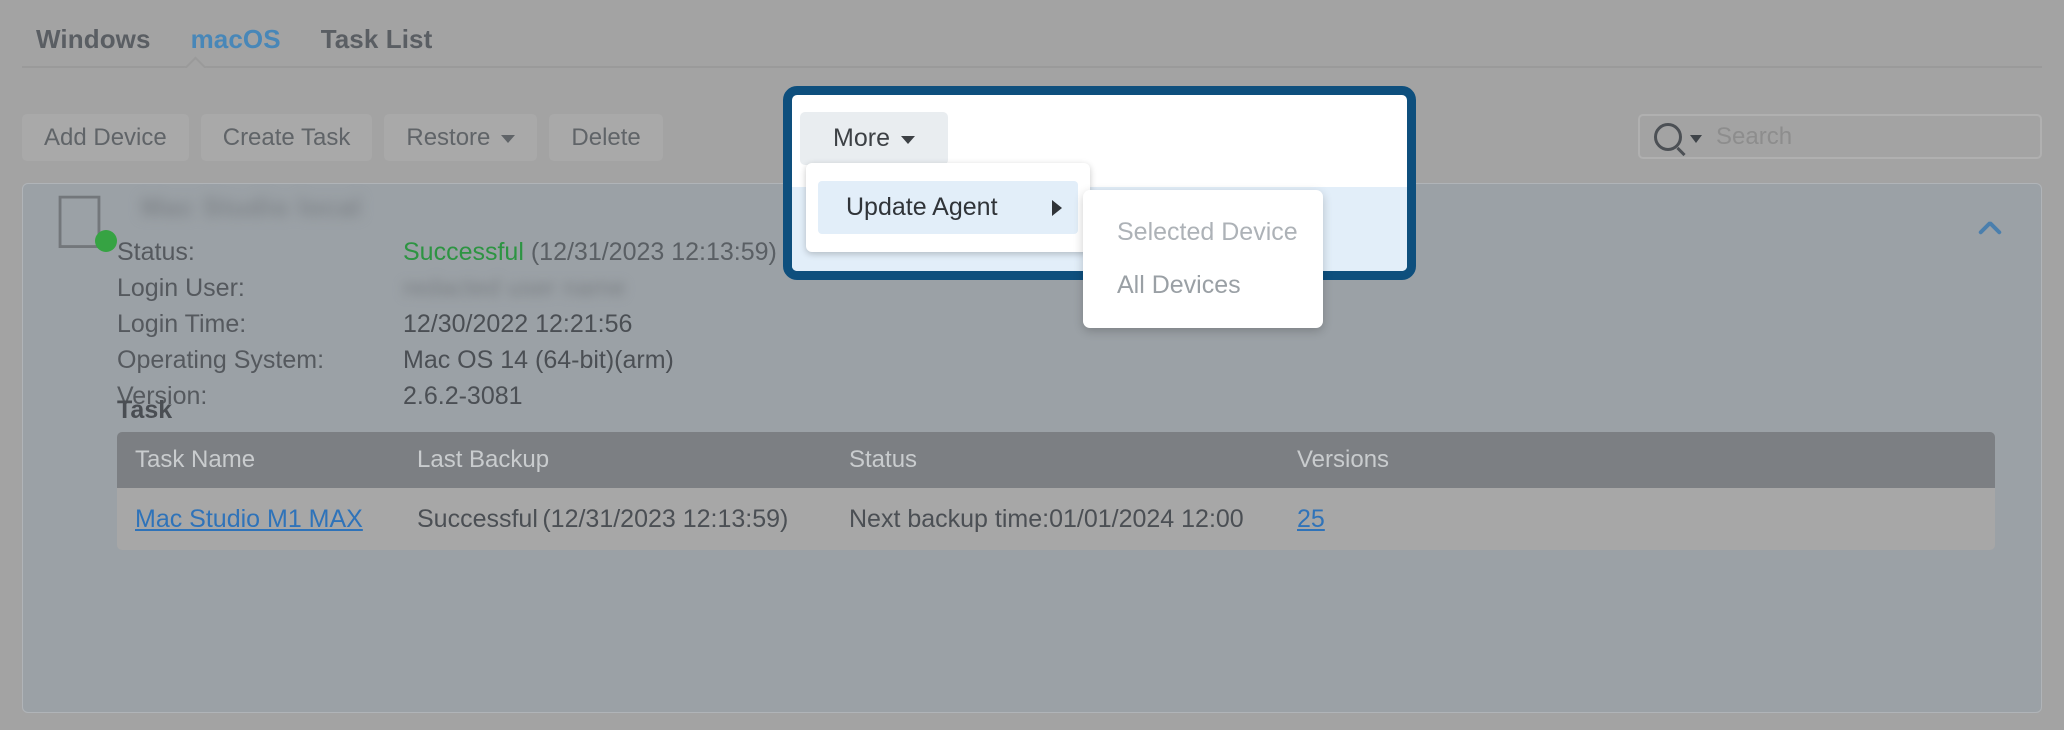  What do you see at coordinates (1840, 136) in the screenshot?
I see `search-box: Search` at bounding box center [1840, 136].